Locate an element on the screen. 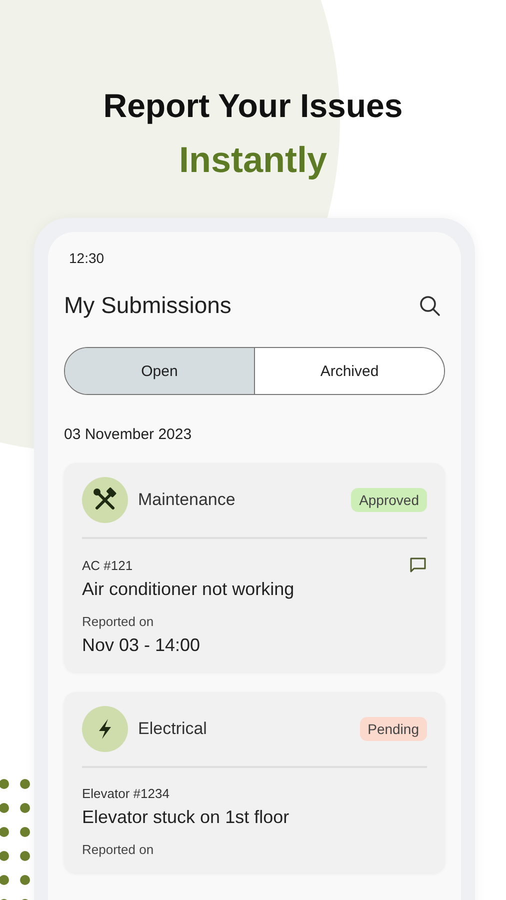 The height and width of the screenshot is (900, 506). headline-accent: Instantly is located at coordinates (253, 160).